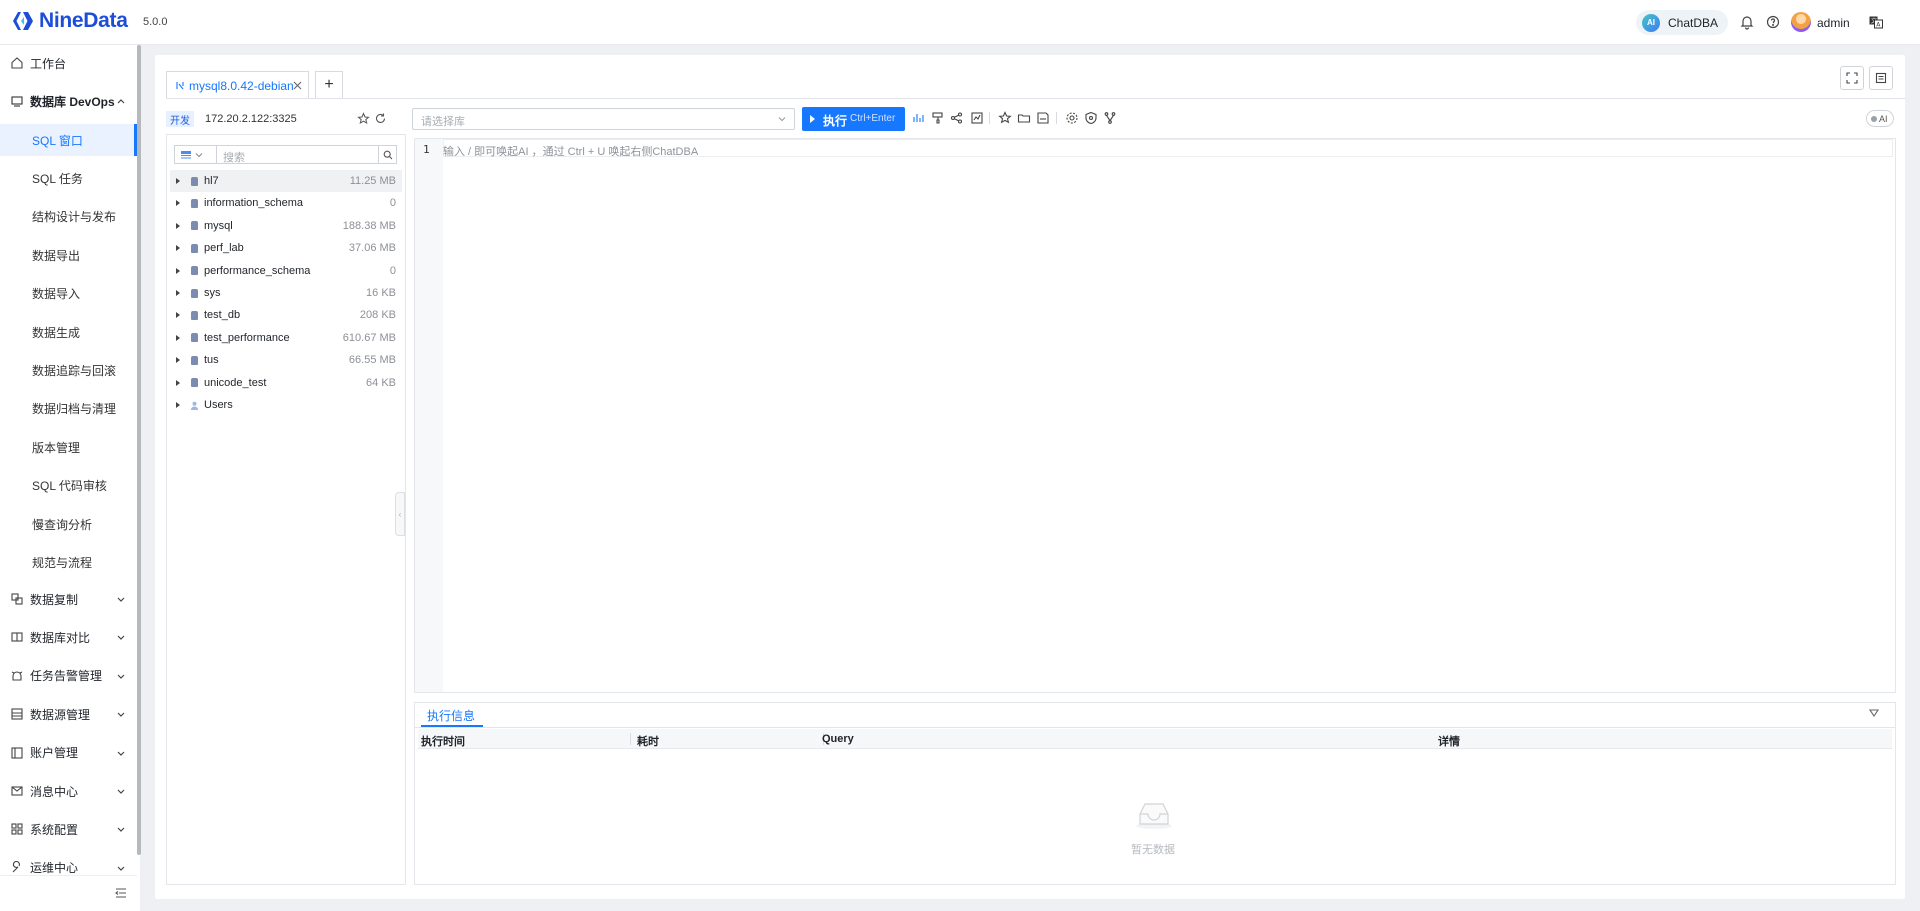 This screenshot has height=911, width=1920. I want to click on nav-group: 数据复制, so click(68, 599).